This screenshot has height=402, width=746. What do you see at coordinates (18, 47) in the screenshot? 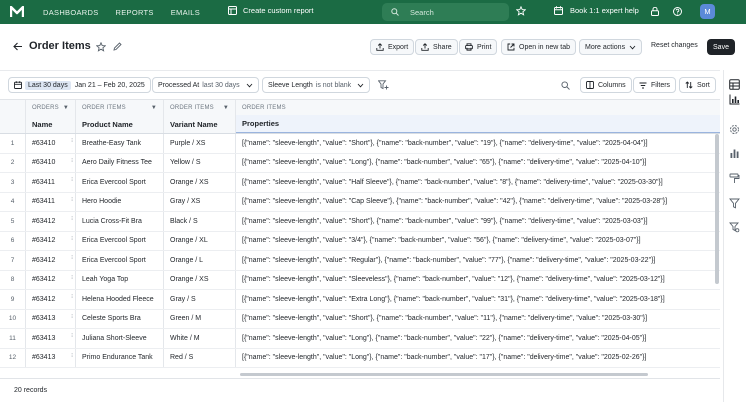
I see `back-arrow-icon` at bounding box center [18, 47].